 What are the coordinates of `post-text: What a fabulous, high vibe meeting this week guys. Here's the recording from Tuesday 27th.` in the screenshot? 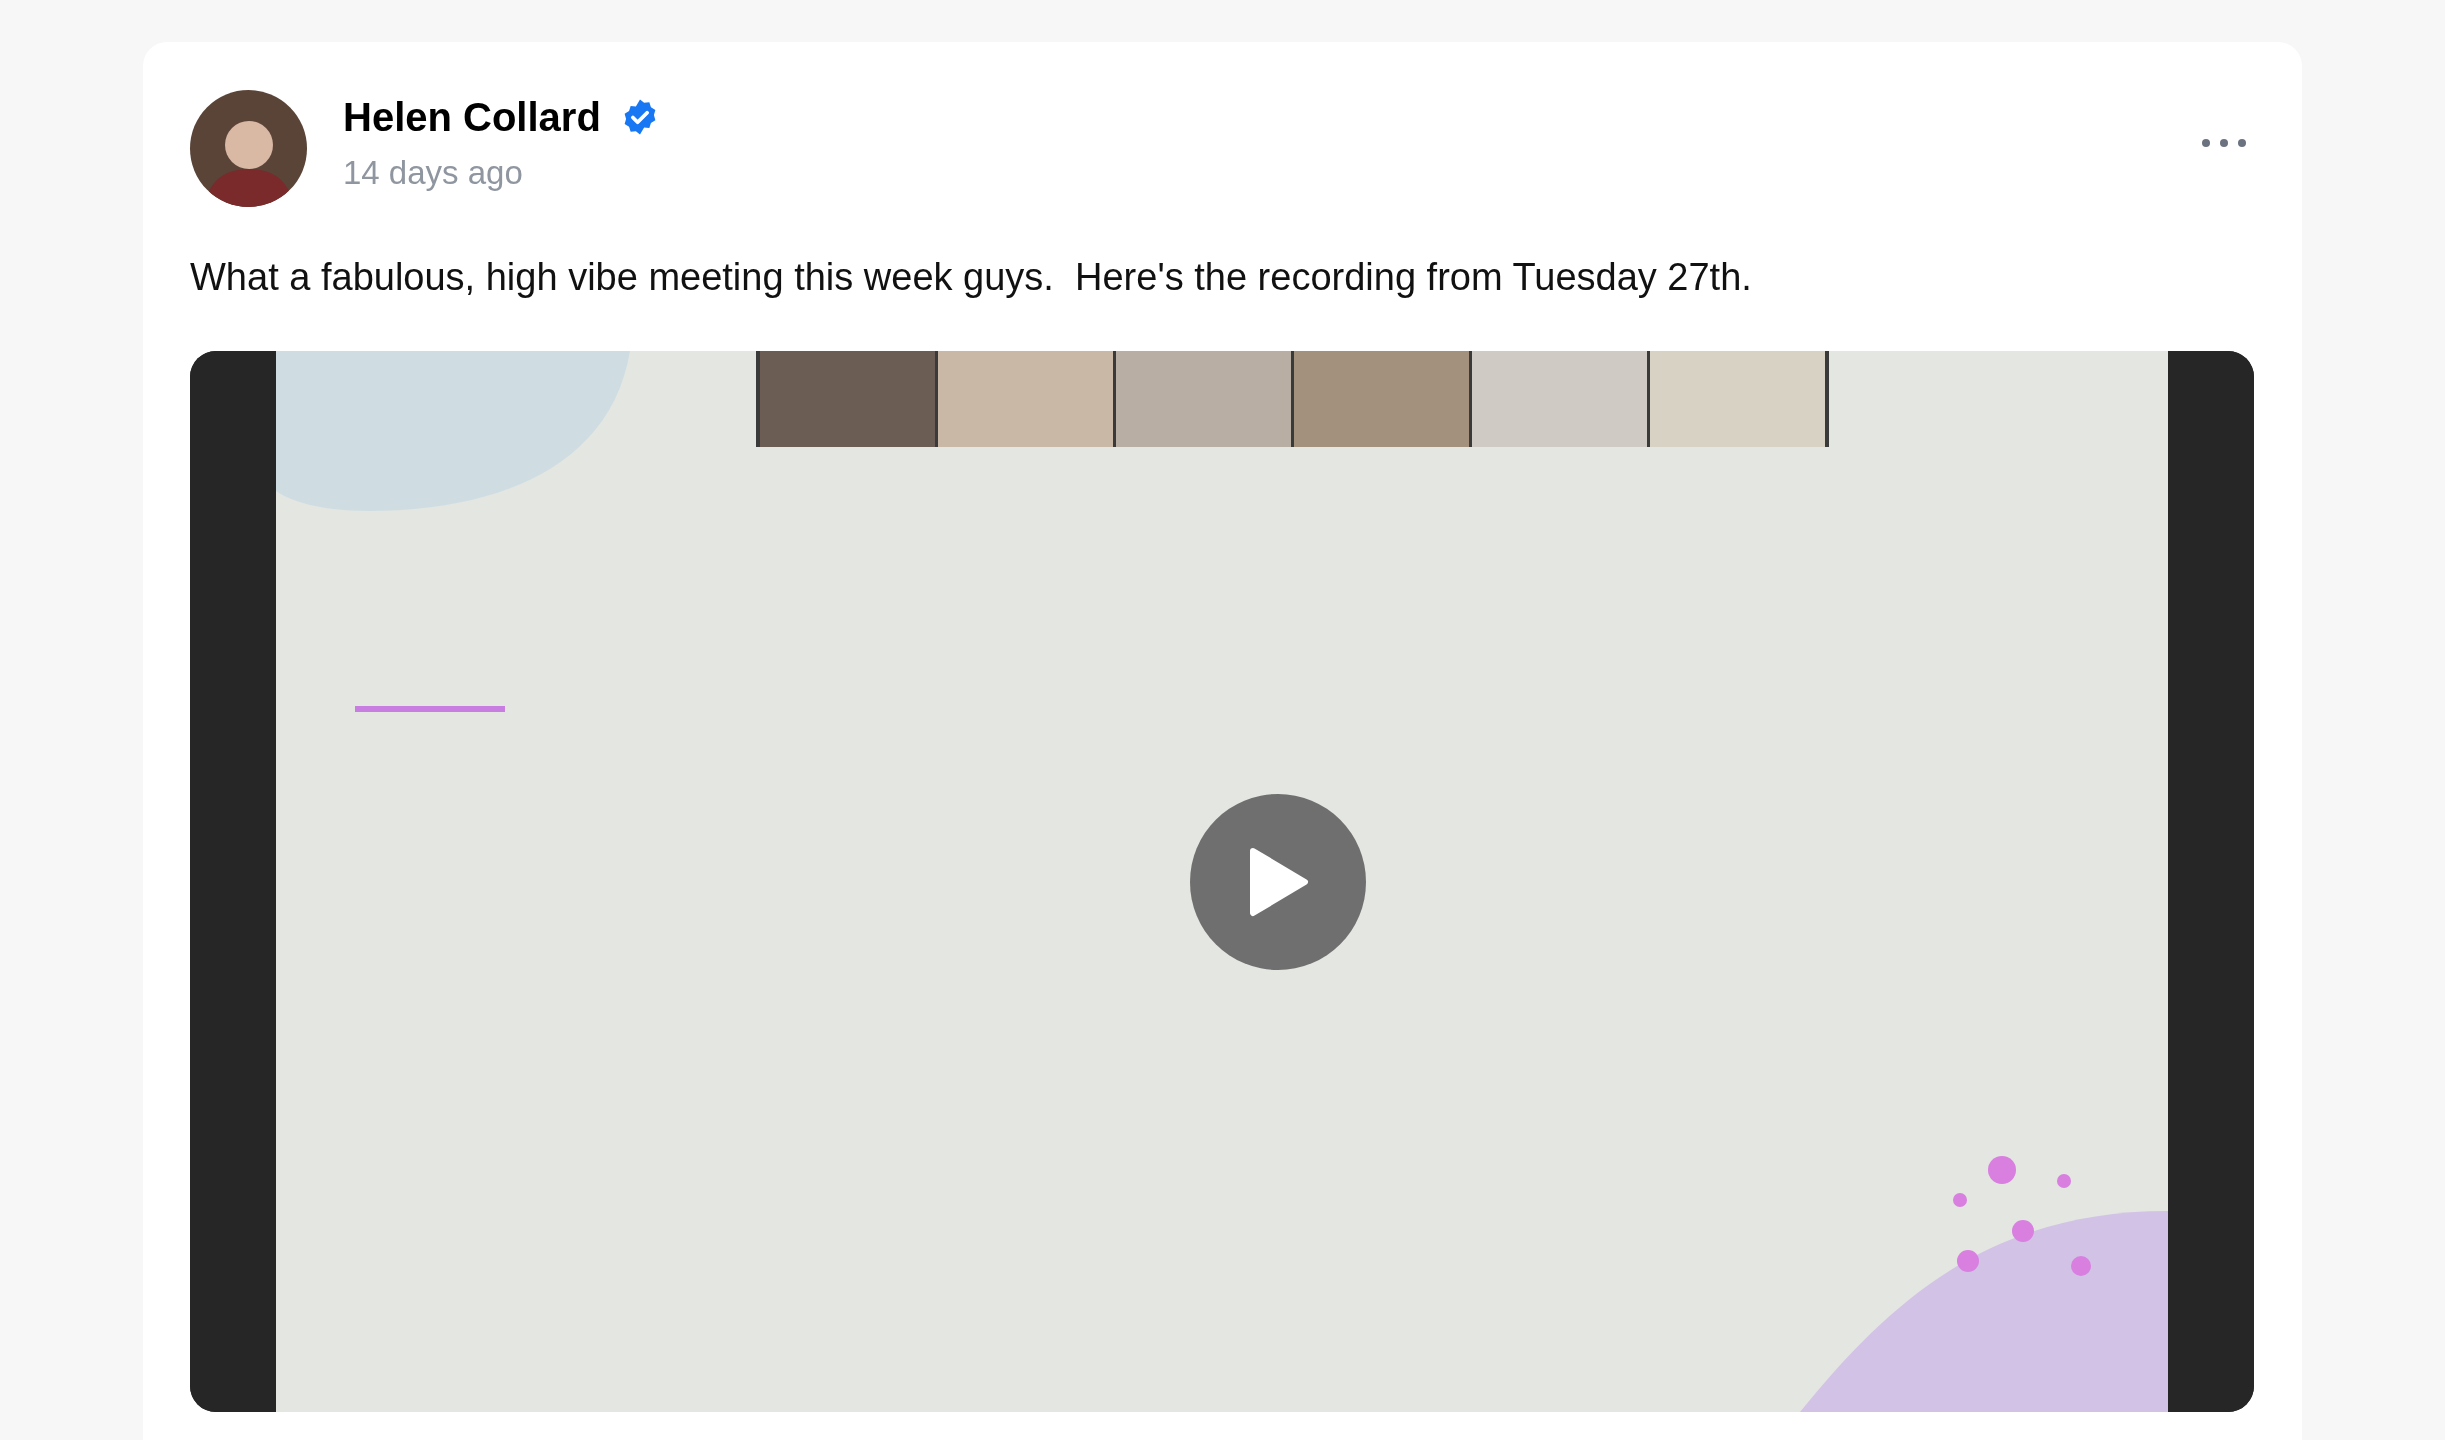 It's located at (971, 277).